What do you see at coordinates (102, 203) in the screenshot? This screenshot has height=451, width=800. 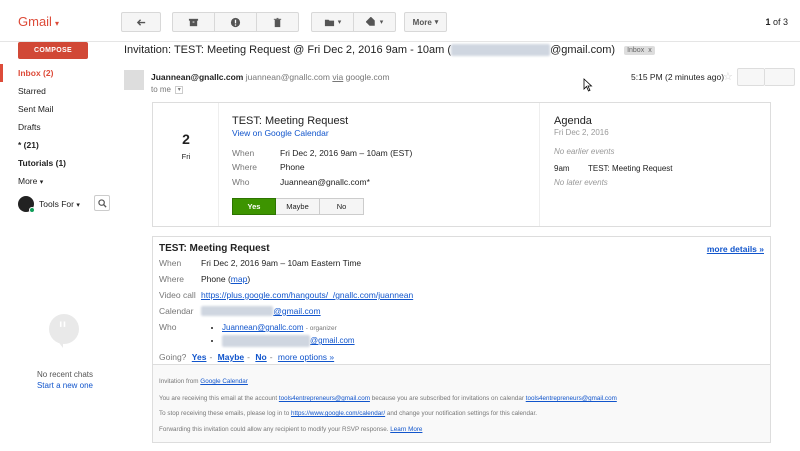 I see `search-people-button` at bounding box center [102, 203].